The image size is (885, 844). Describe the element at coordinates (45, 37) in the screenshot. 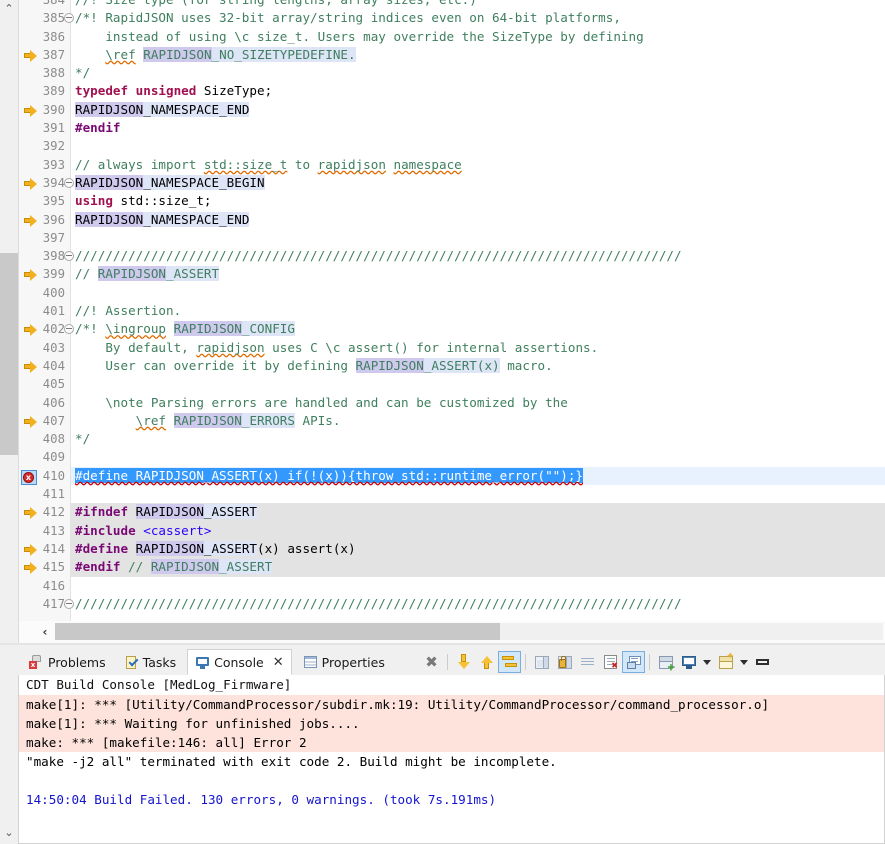

I see `line-gutter: 386` at that location.